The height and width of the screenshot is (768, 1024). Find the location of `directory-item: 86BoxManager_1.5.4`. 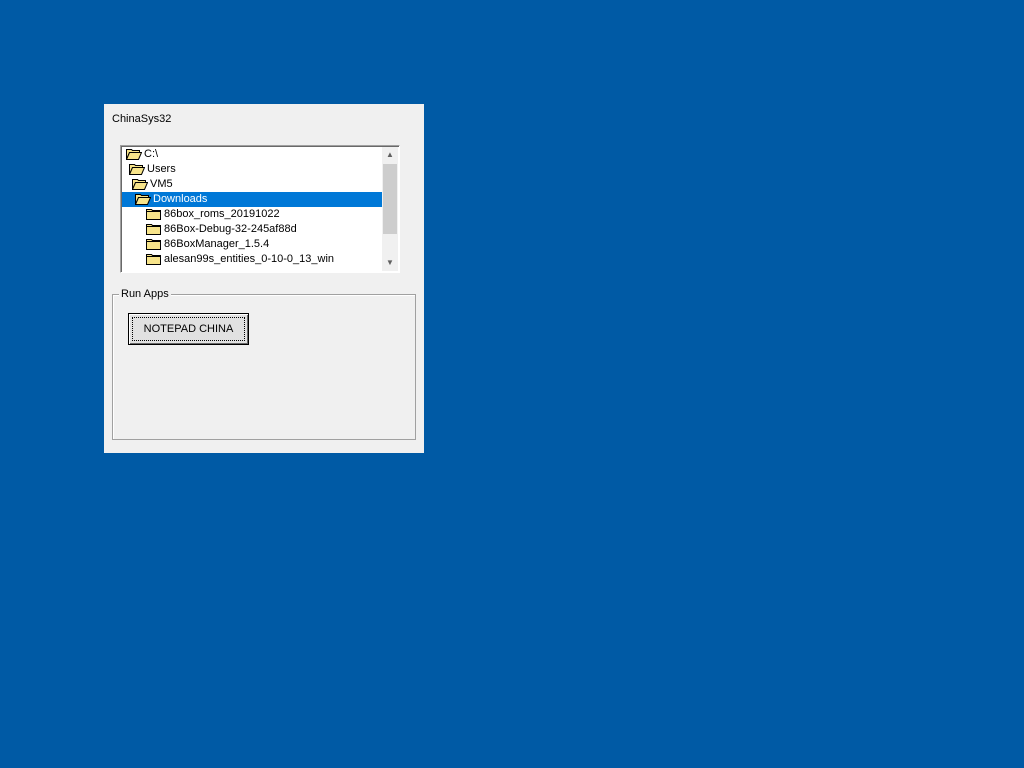

directory-item: 86BoxManager_1.5.4 is located at coordinates (252, 244).